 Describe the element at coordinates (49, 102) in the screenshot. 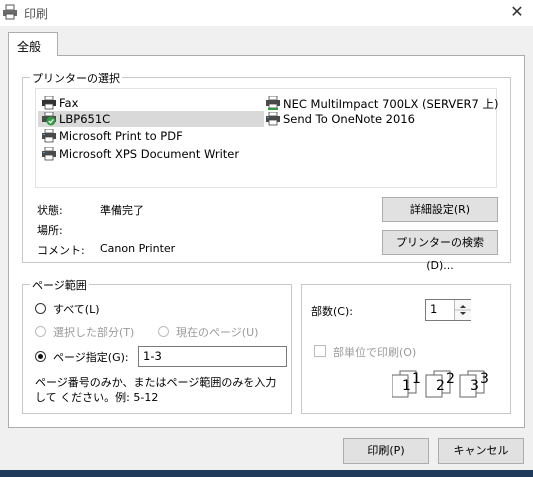

I see `fax-printer-icon` at that location.